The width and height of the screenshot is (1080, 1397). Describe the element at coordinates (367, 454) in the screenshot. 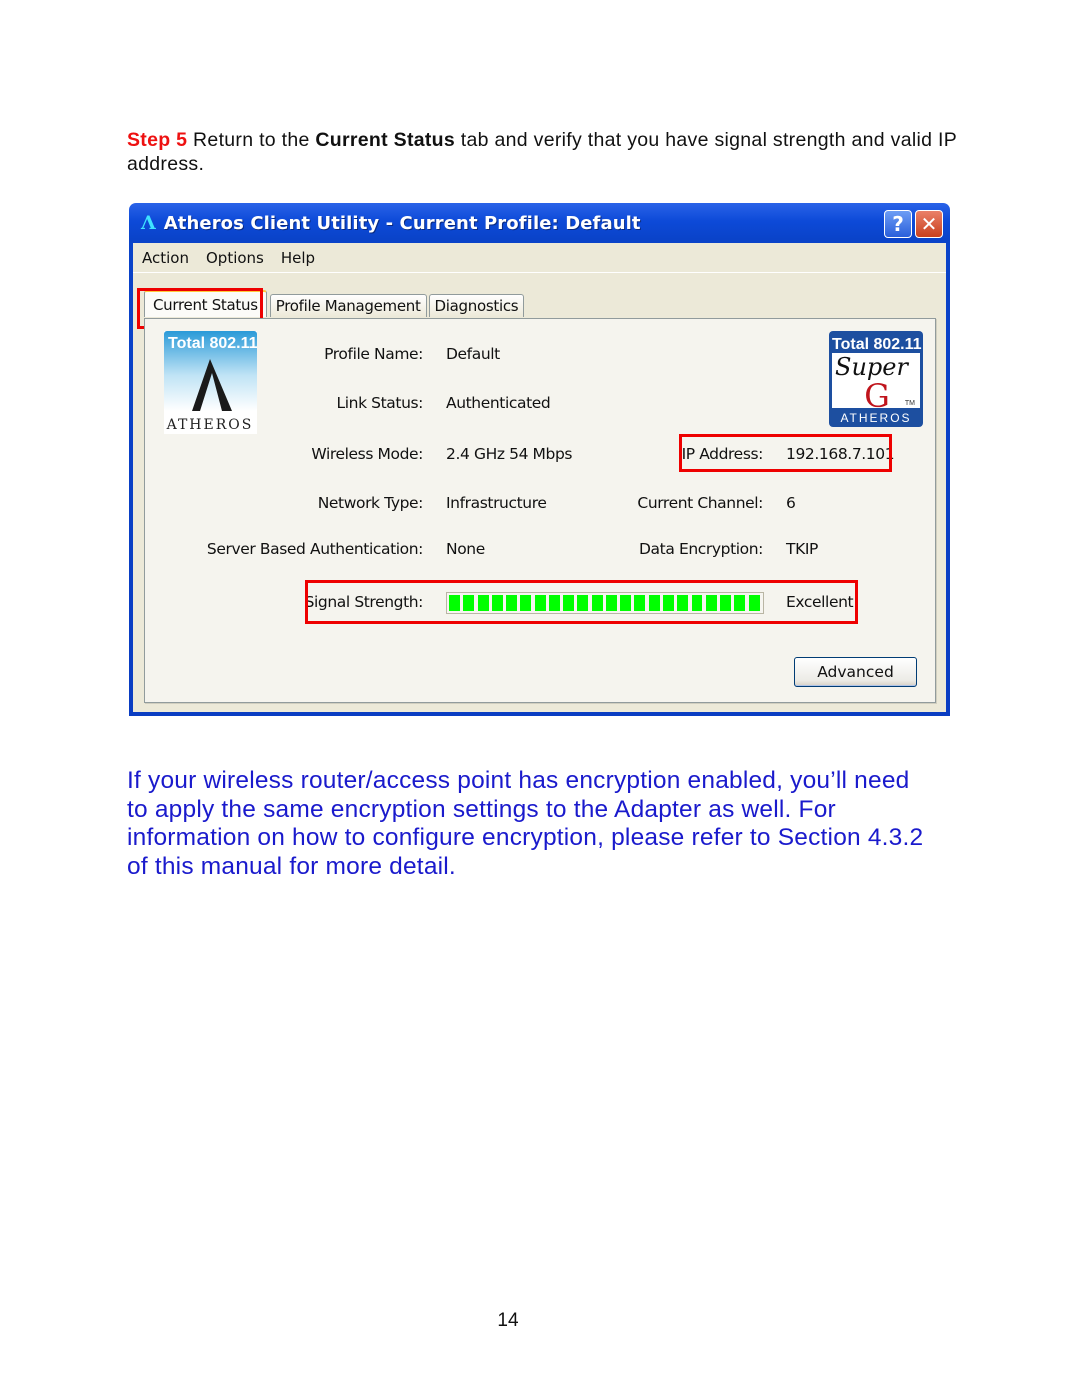

I see `wireless-mode-label: Wireless Mode:` at that location.